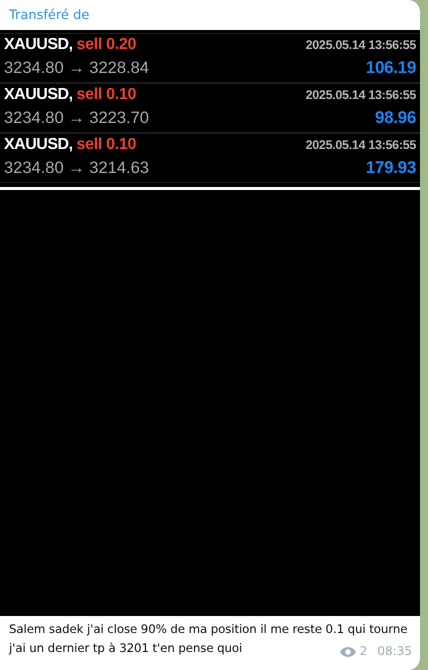  Describe the element at coordinates (348, 651) in the screenshot. I see `eye-icon` at that location.